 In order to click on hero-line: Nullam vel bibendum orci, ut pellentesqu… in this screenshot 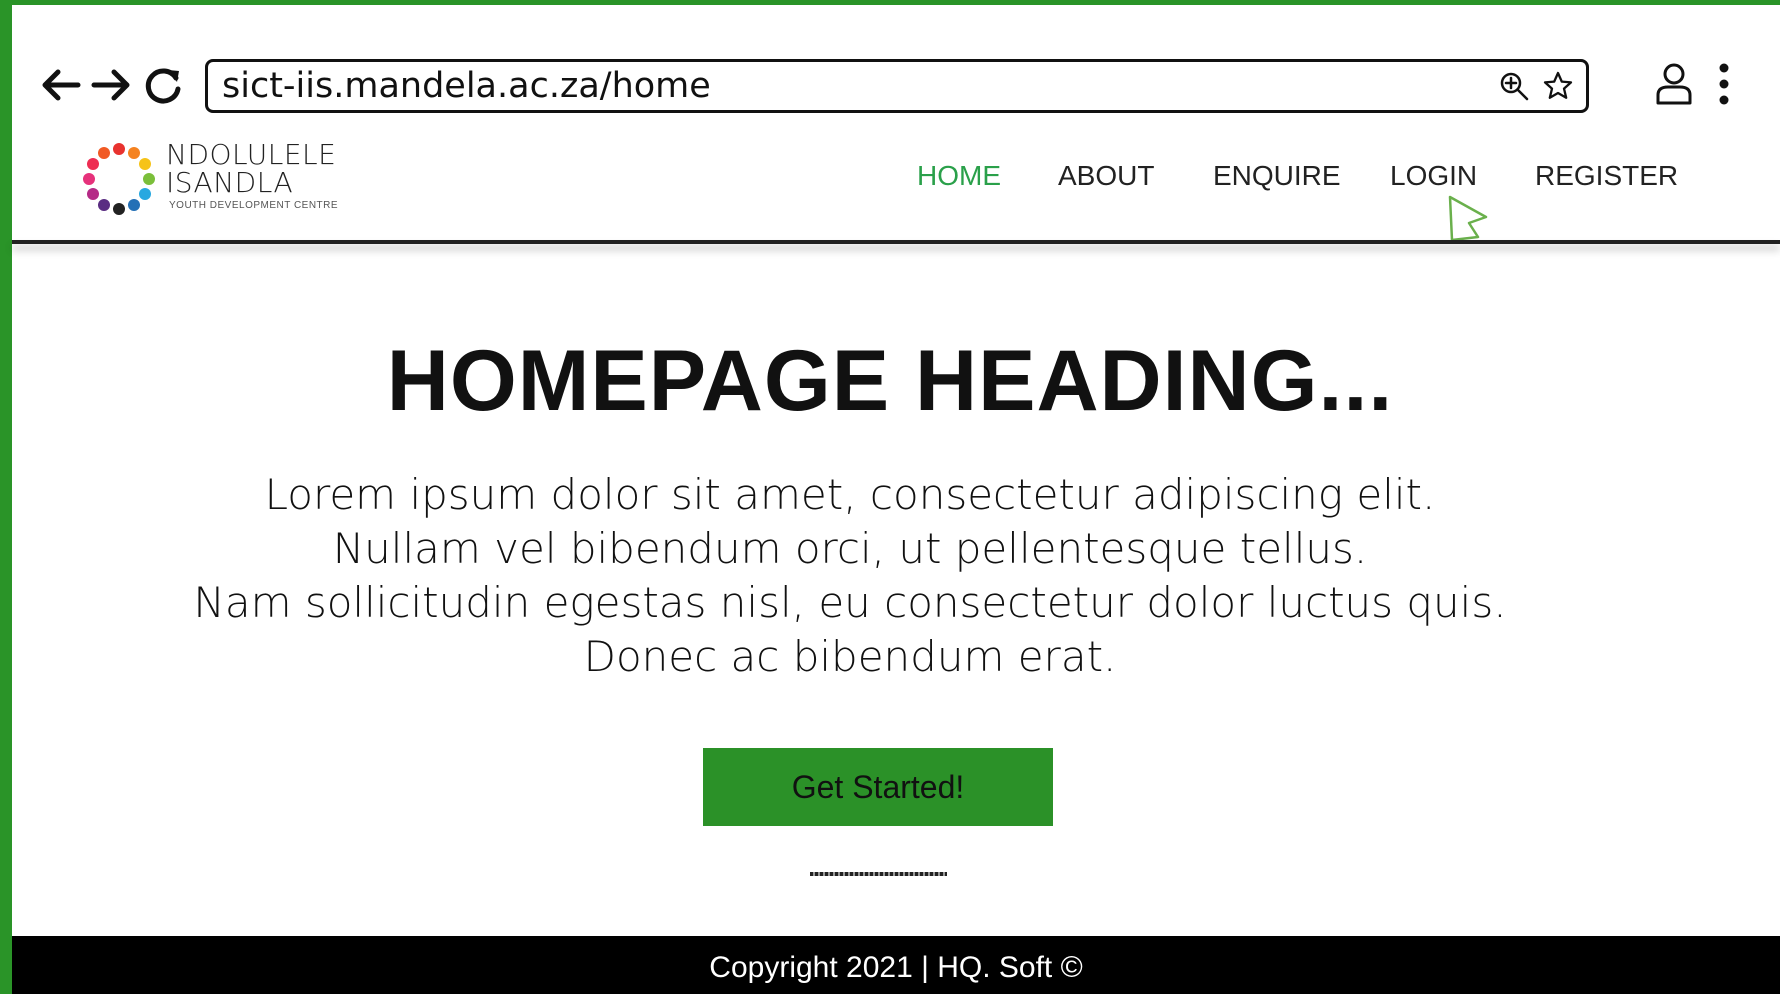, I will do `click(850, 548)`.